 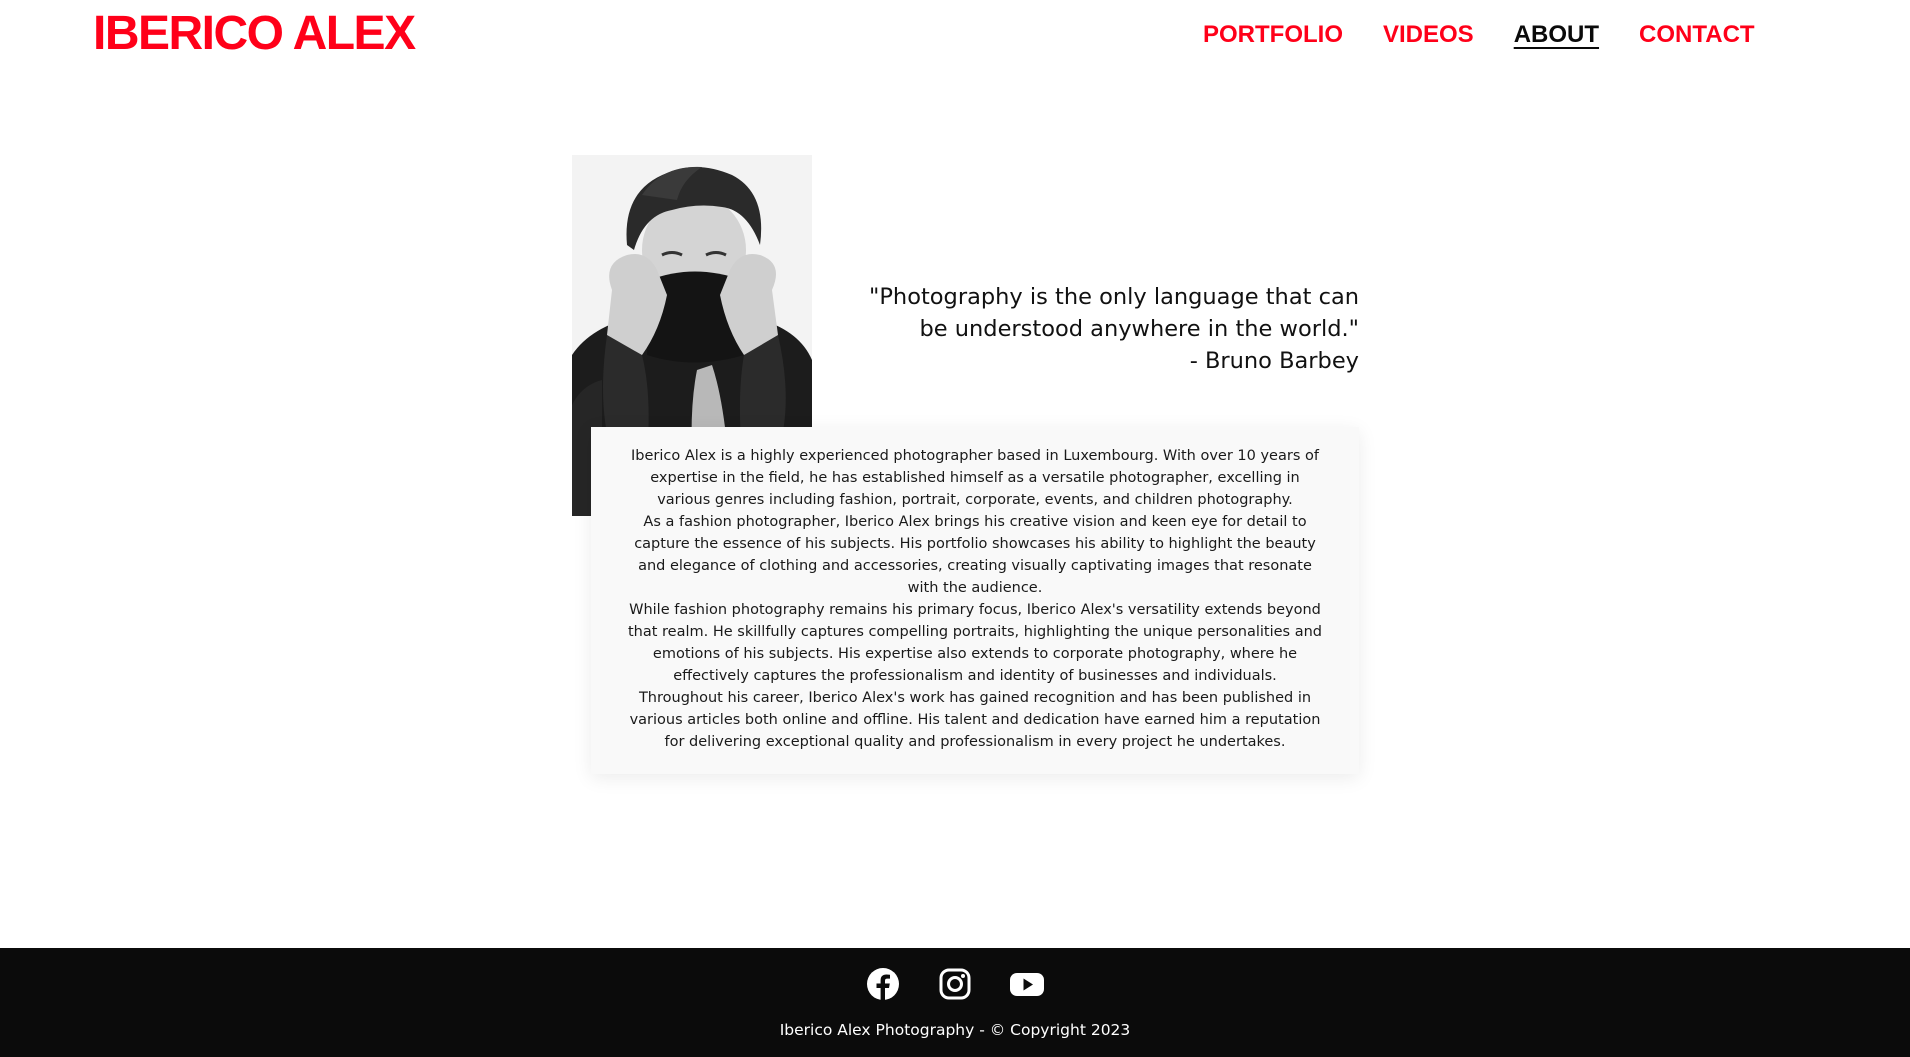 I want to click on main-nav: PORTFOLIO VIDEOS ABOUT CONTACT, so click(x=1479, y=35).